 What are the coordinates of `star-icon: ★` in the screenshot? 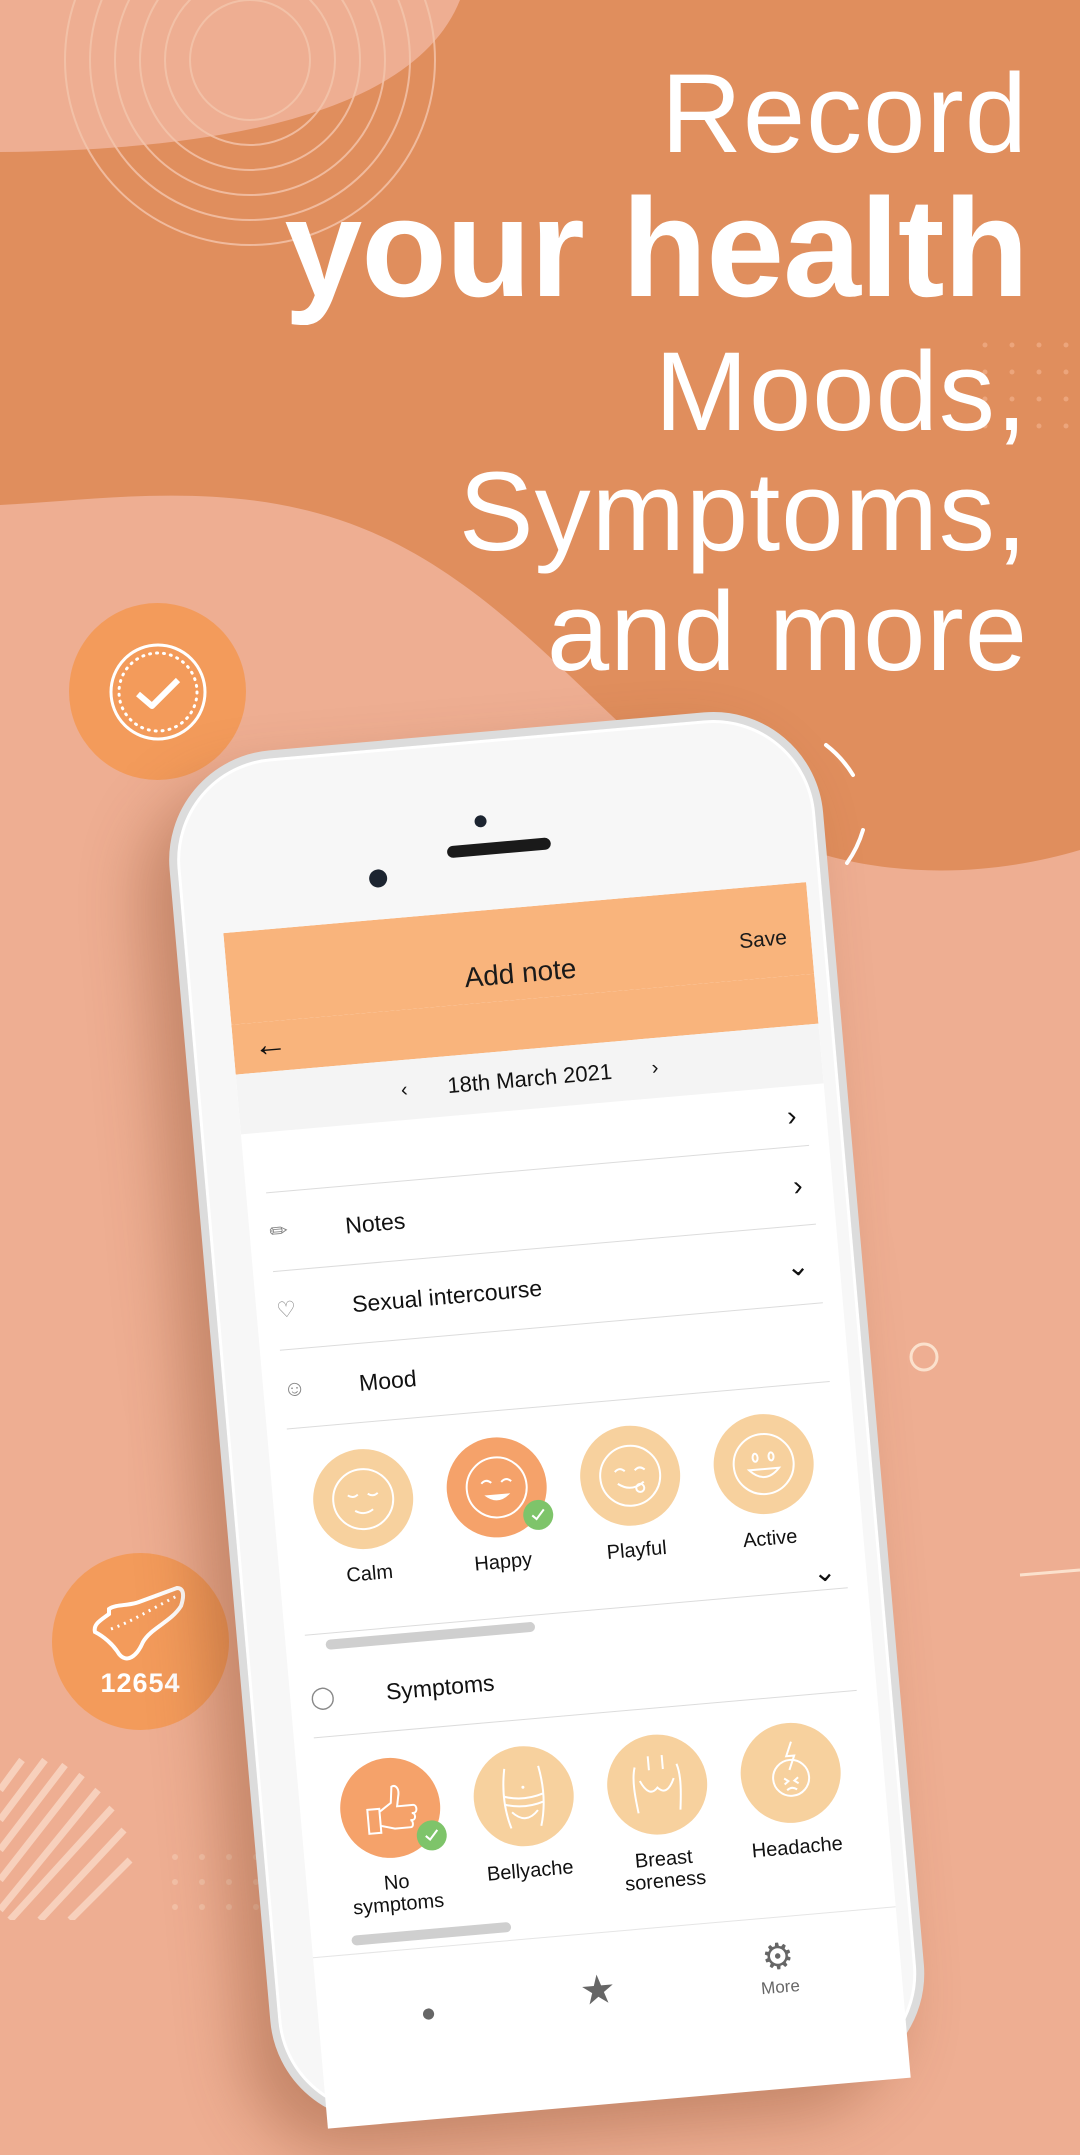 It's located at (598, 1990).